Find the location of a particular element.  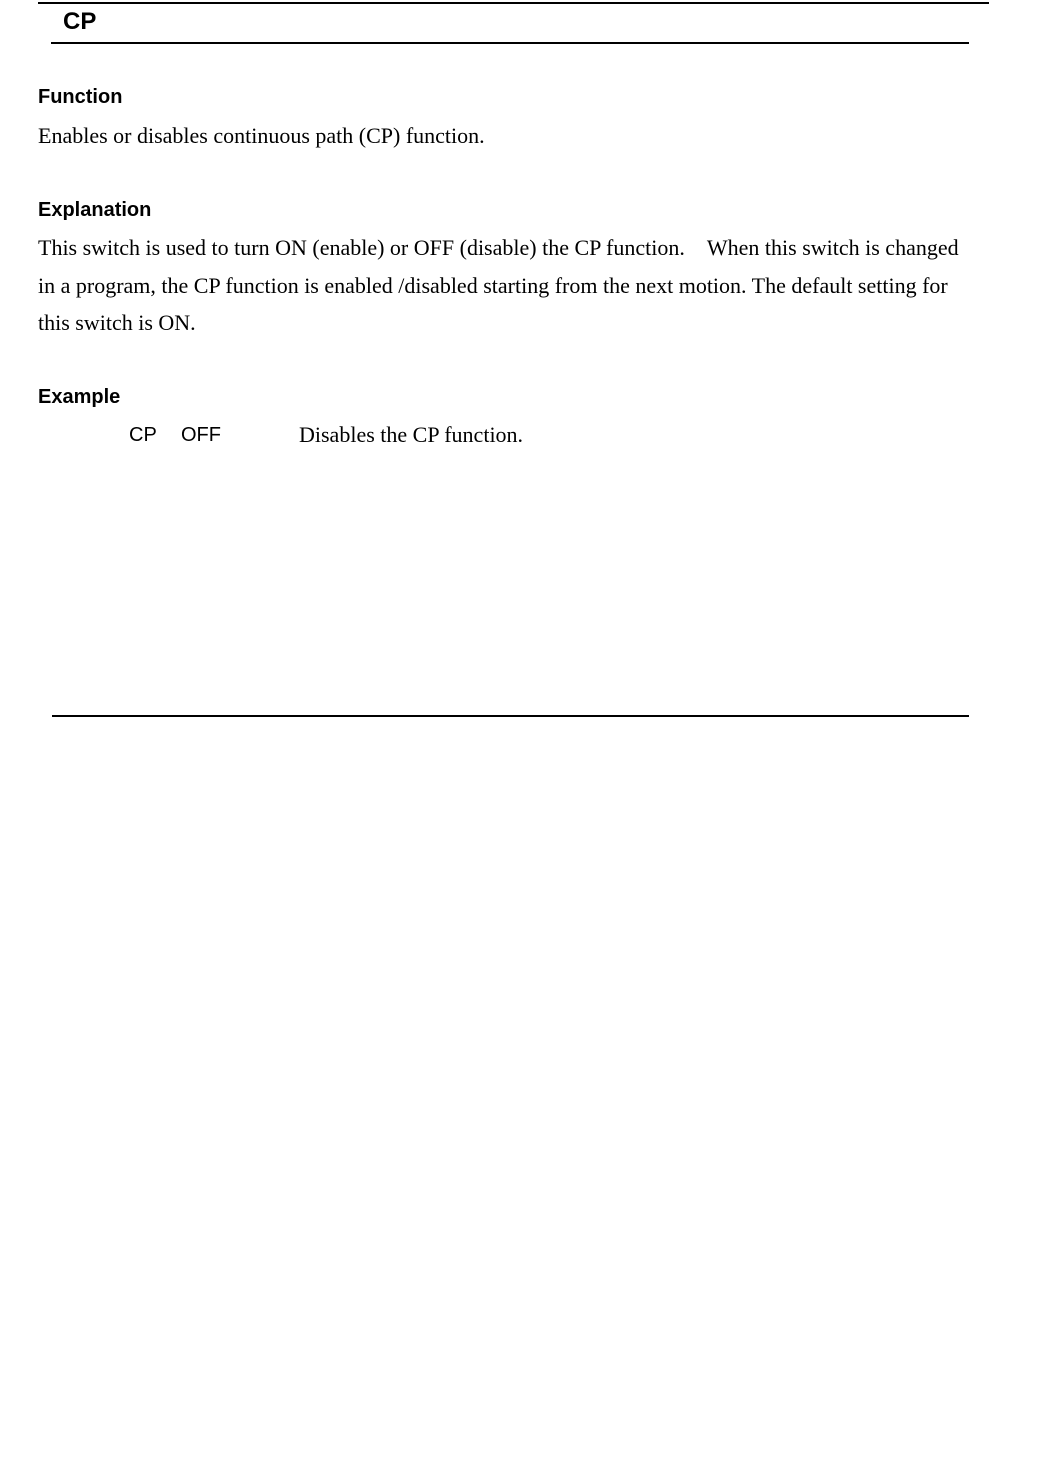

example-argument: OFF is located at coordinates (201, 435).